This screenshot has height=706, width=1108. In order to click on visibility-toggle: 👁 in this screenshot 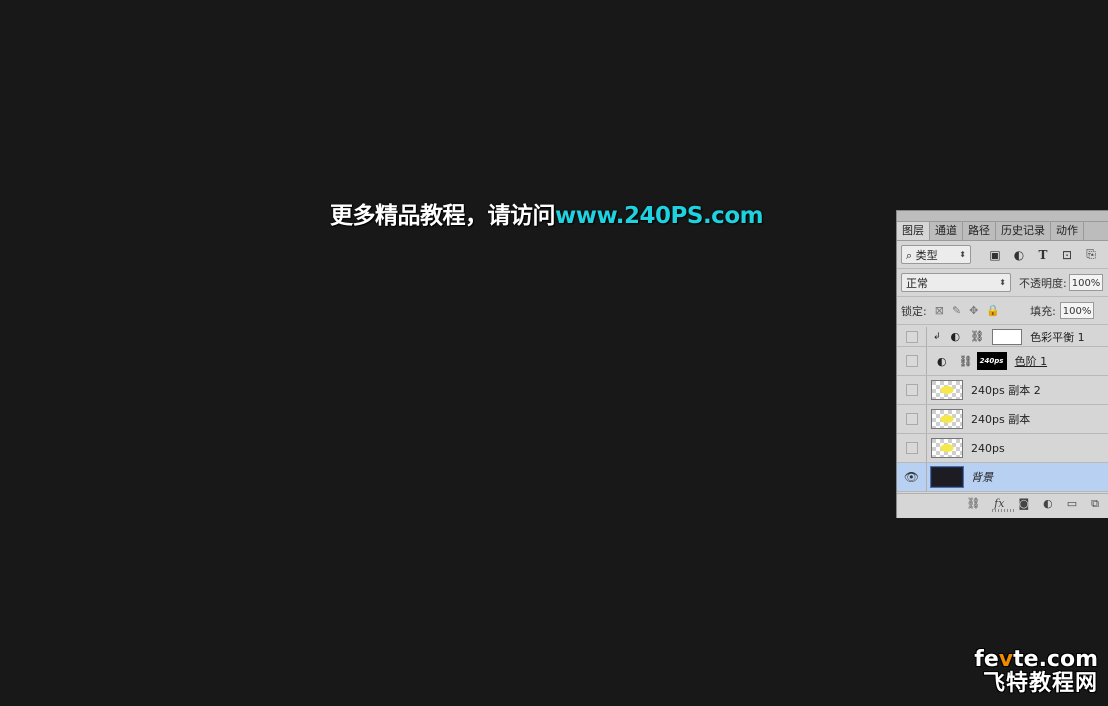, I will do `click(912, 477)`.